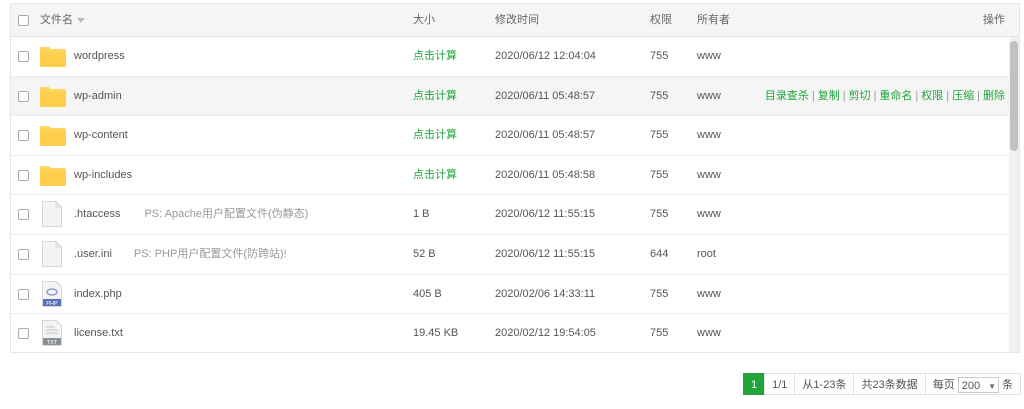 Image resolution: width=1024 pixels, height=409 pixels. I want to click on table-header: 文件名 大小 修改时间 权限 所有者 操作, so click(515, 20).